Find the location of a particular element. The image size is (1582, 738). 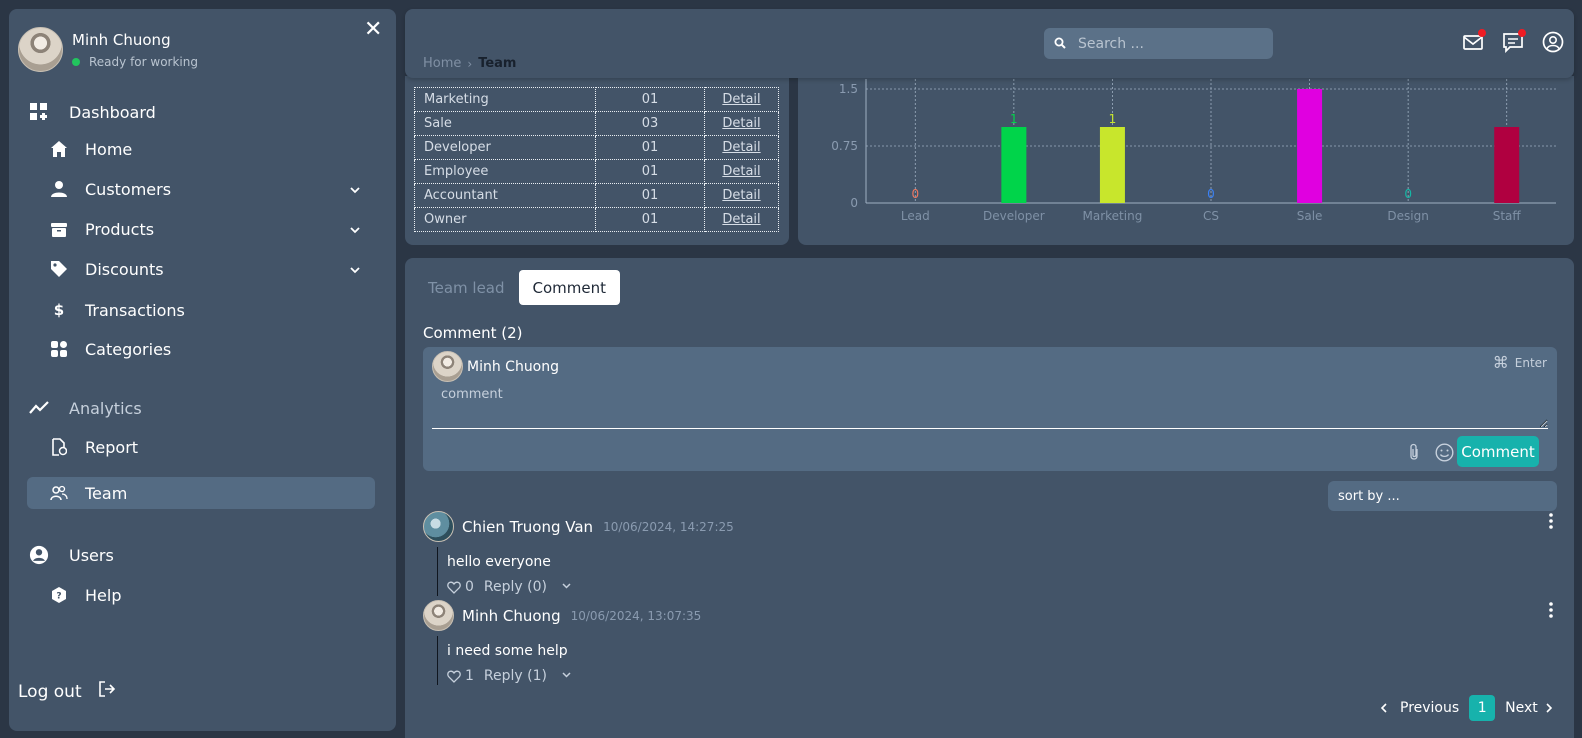

like-count: 1 is located at coordinates (469, 676).